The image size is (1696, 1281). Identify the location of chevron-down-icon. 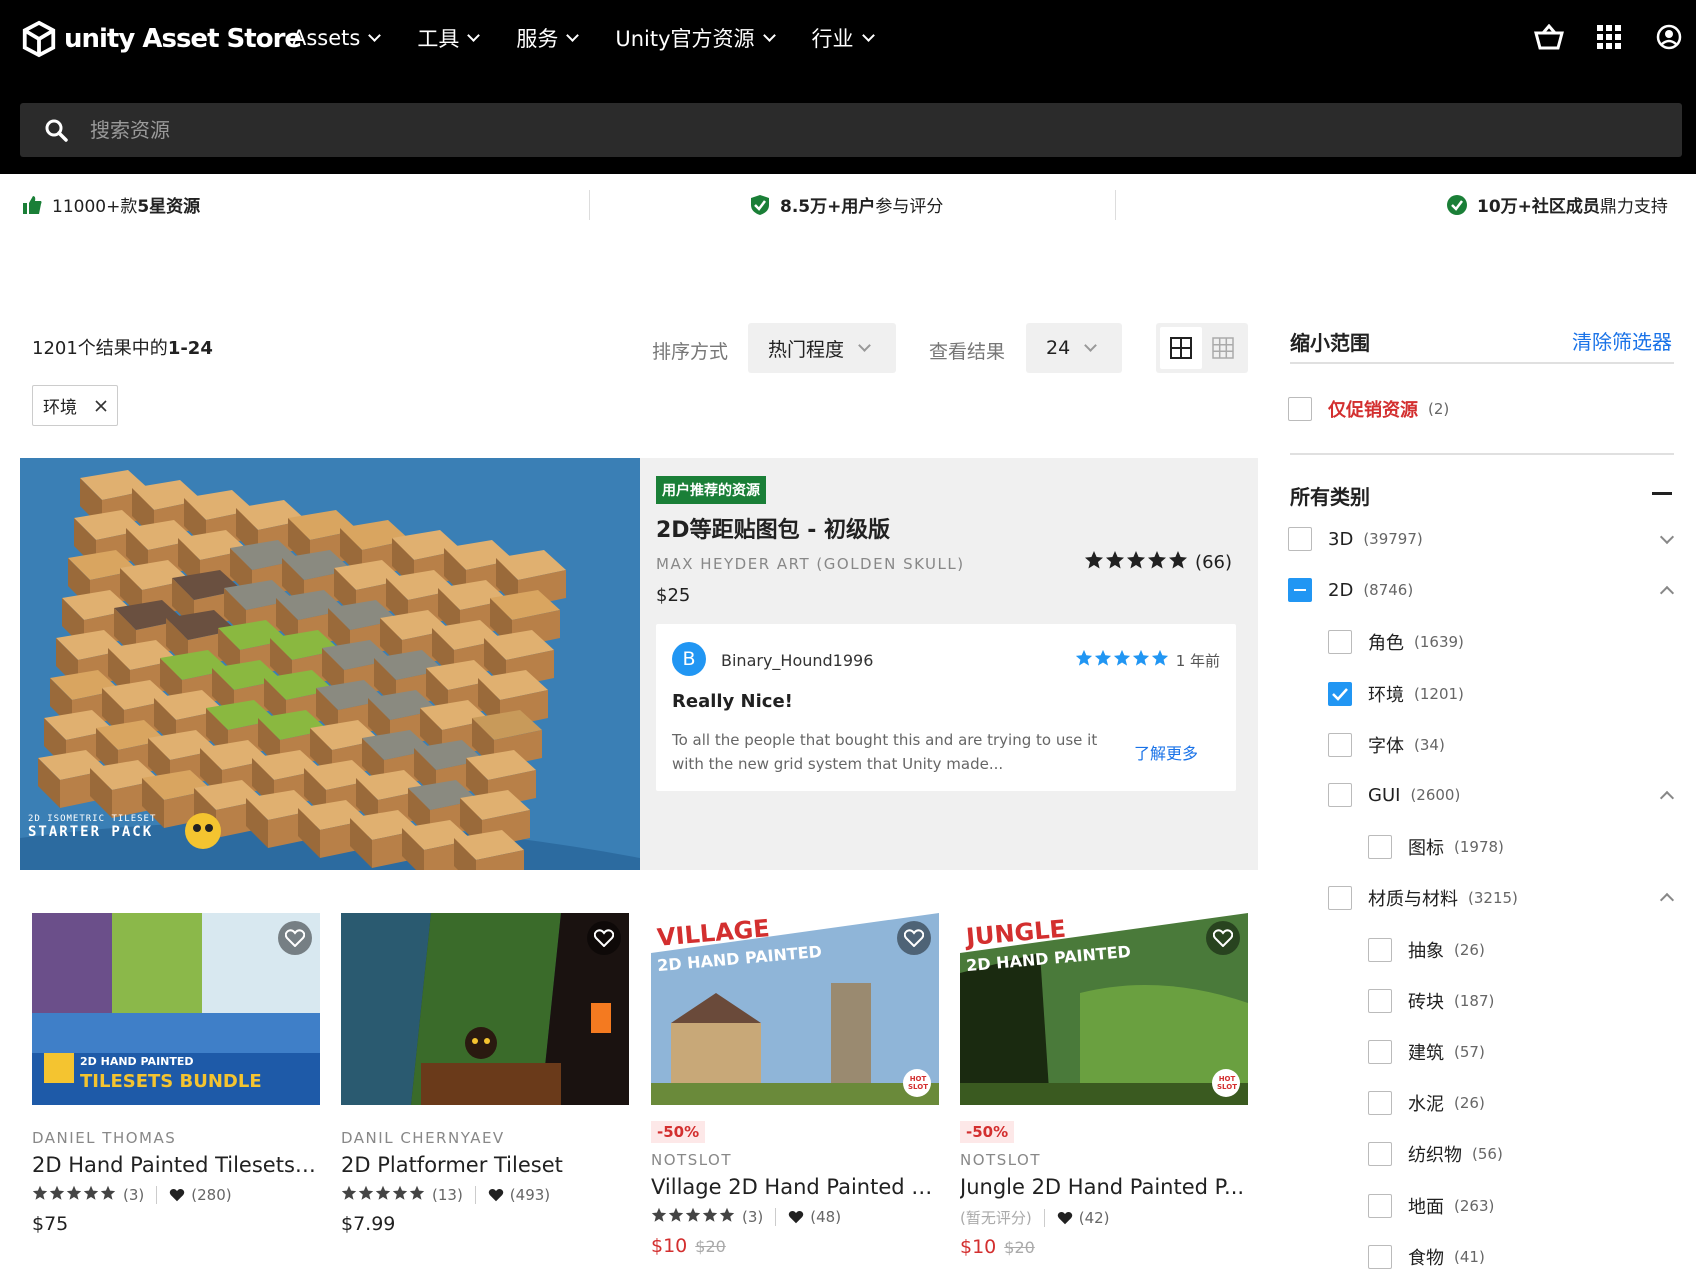
(1667, 537).